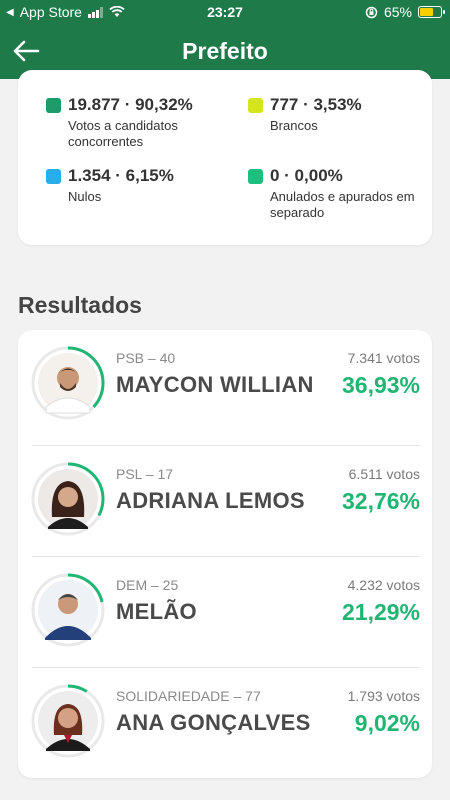 Image resolution: width=450 pixels, height=800 pixels. Describe the element at coordinates (225, 12) in the screenshot. I see `status-bar: ◀ App Store 23:27 65%` at that location.